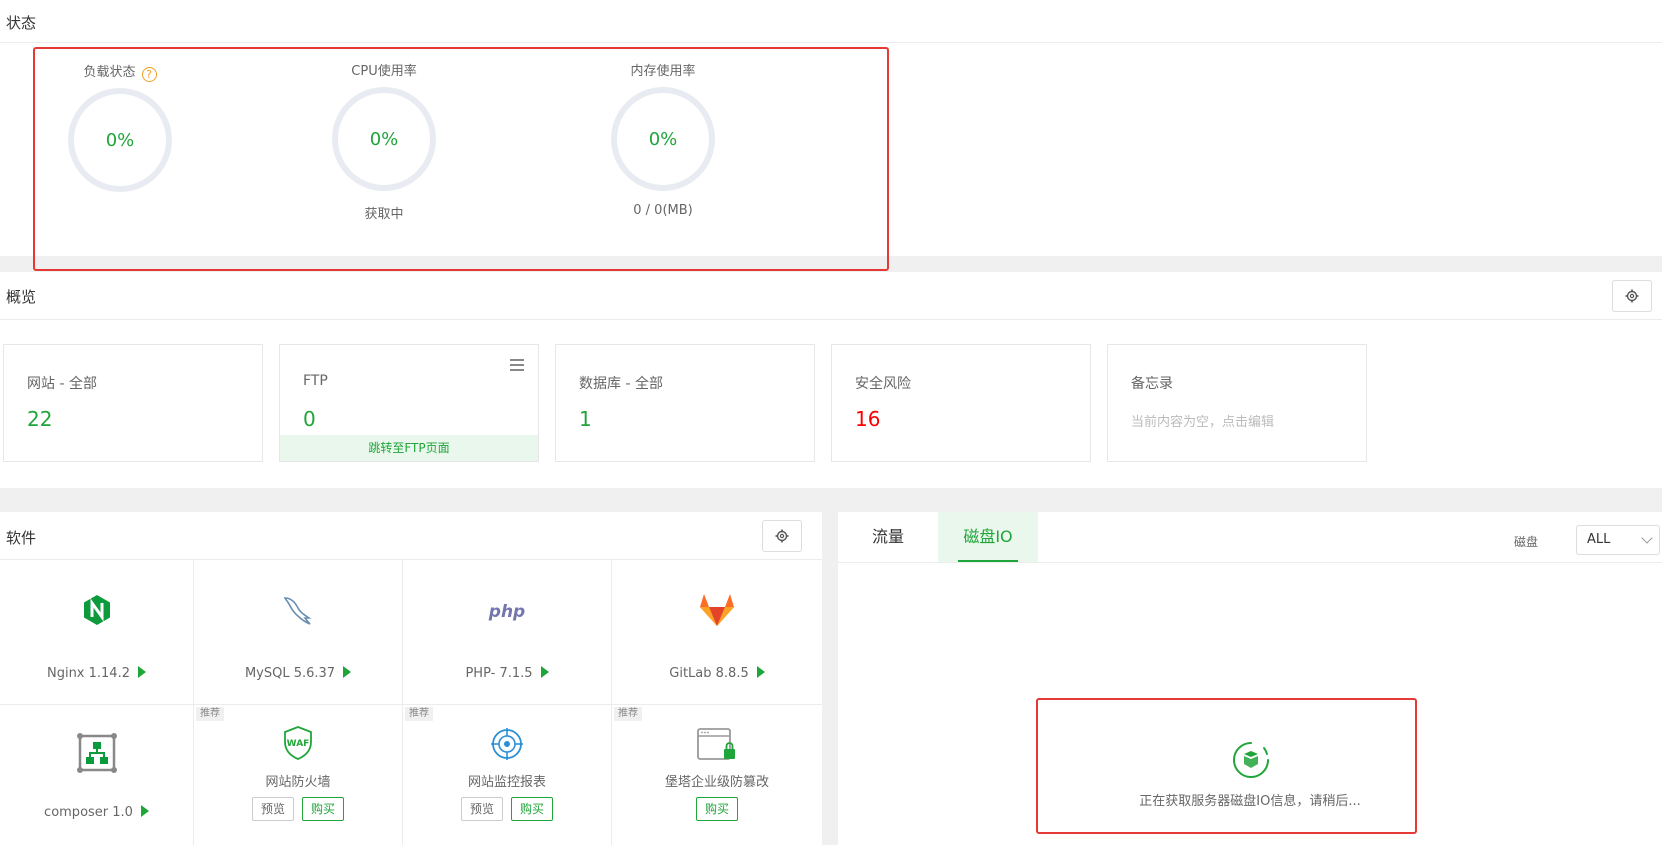  I want to click on tab-traffic-label: 流量, so click(887, 536).